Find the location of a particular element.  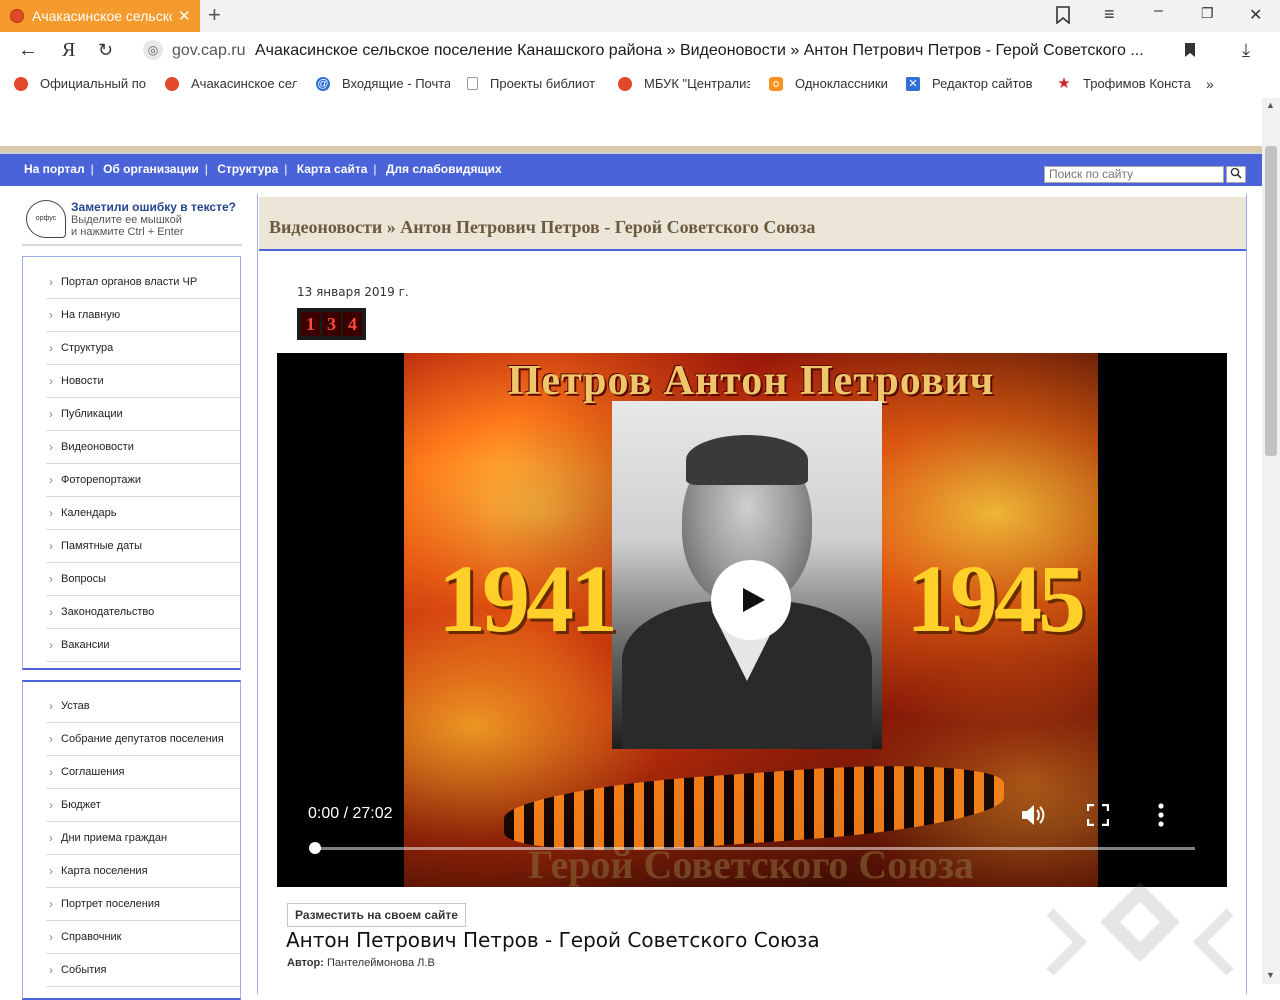

orphus-heading: Заметили ошибку в тексте? is located at coordinates (153, 207).